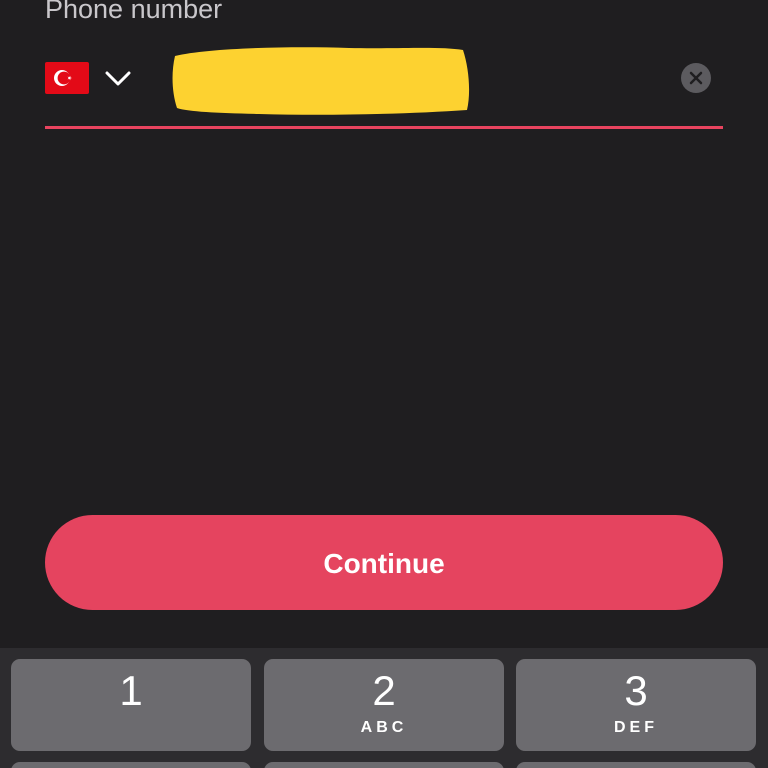 This screenshot has height=768, width=768. Describe the element at coordinates (131, 690) in the screenshot. I see `key-digit: 1` at that location.